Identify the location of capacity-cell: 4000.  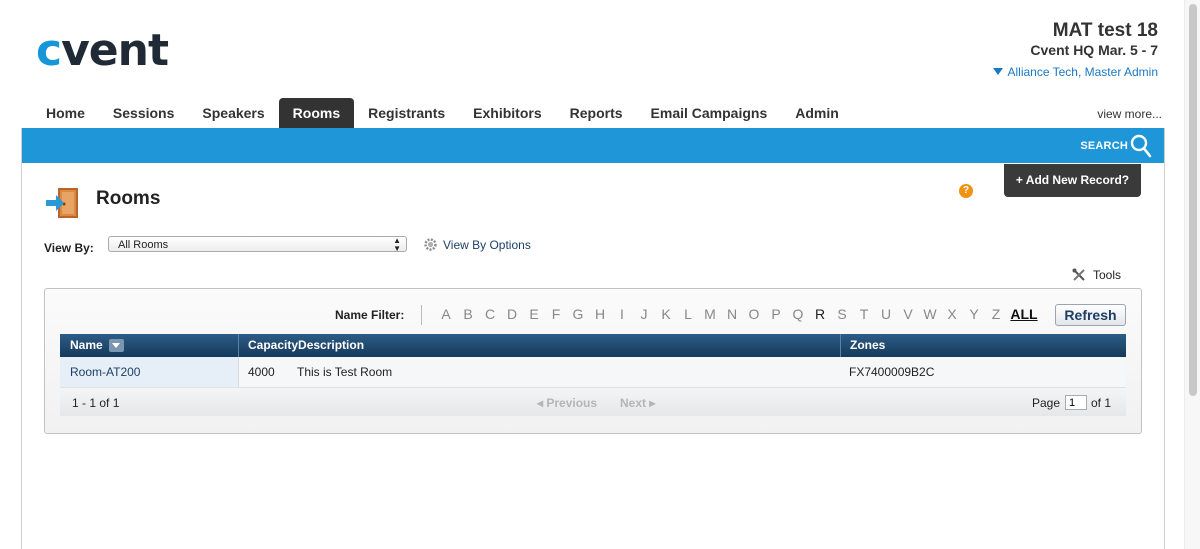
(261, 372).